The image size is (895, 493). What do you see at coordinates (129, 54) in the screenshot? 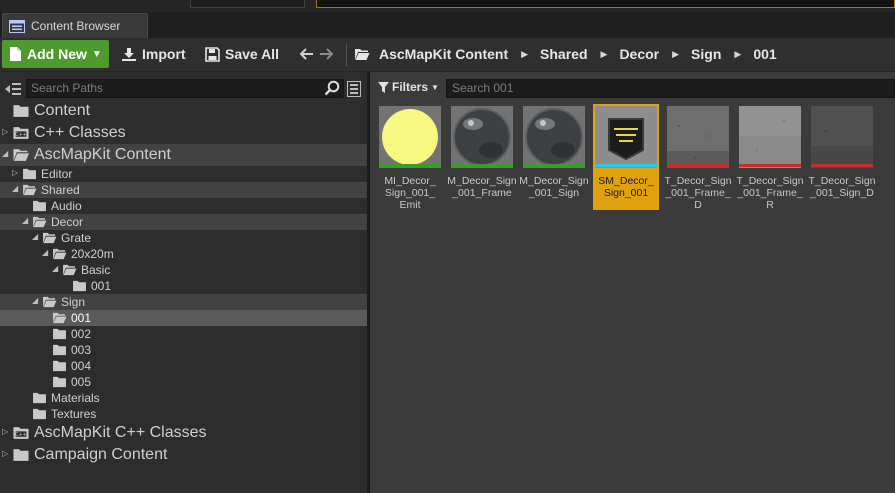
I see `import-icon` at bounding box center [129, 54].